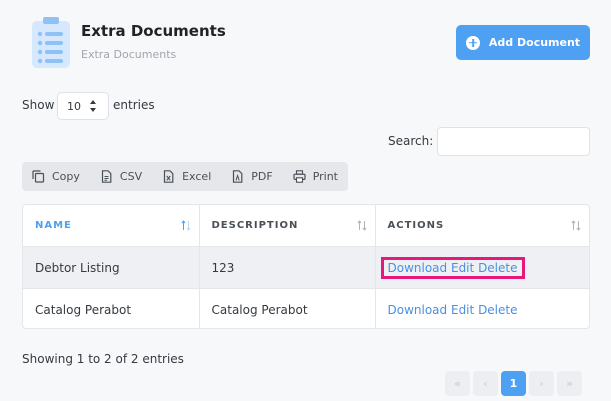  What do you see at coordinates (262, 176) in the screenshot?
I see `pdf-label: PDF` at bounding box center [262, 176].